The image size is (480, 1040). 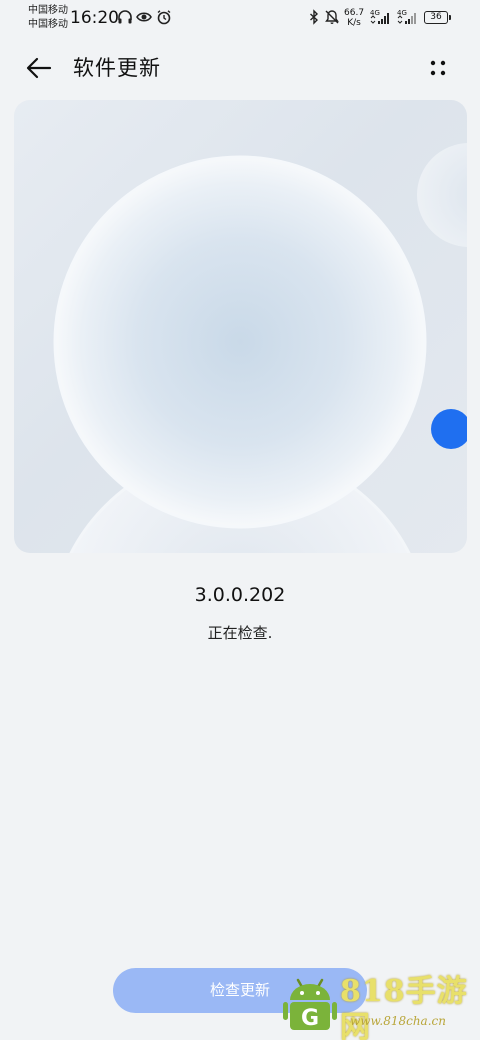 What do you see at coordinates (240, 633) in the screenshot?
I see `checking-status: 正在检查.` at bounding box center [240, 633].